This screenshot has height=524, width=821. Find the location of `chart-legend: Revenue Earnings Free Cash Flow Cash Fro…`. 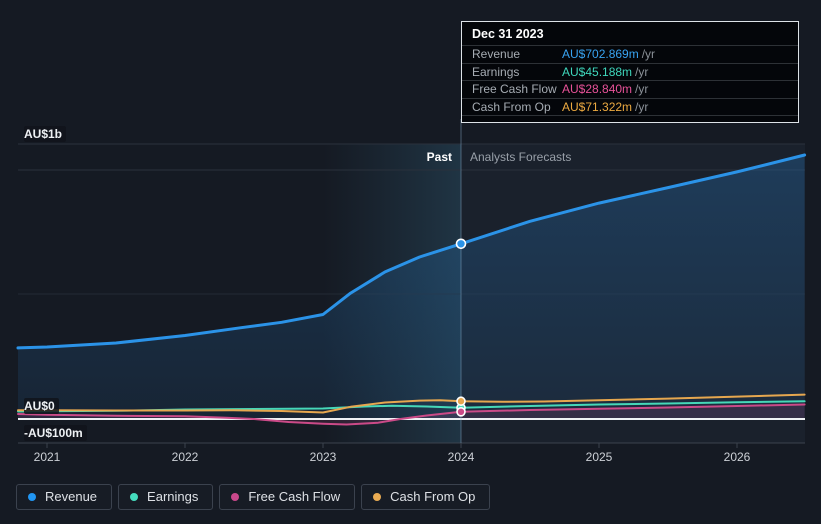

chart-legend: Revenue Earnings Free Cash Flow Cash Fro… is located at coordinates (253, 497).